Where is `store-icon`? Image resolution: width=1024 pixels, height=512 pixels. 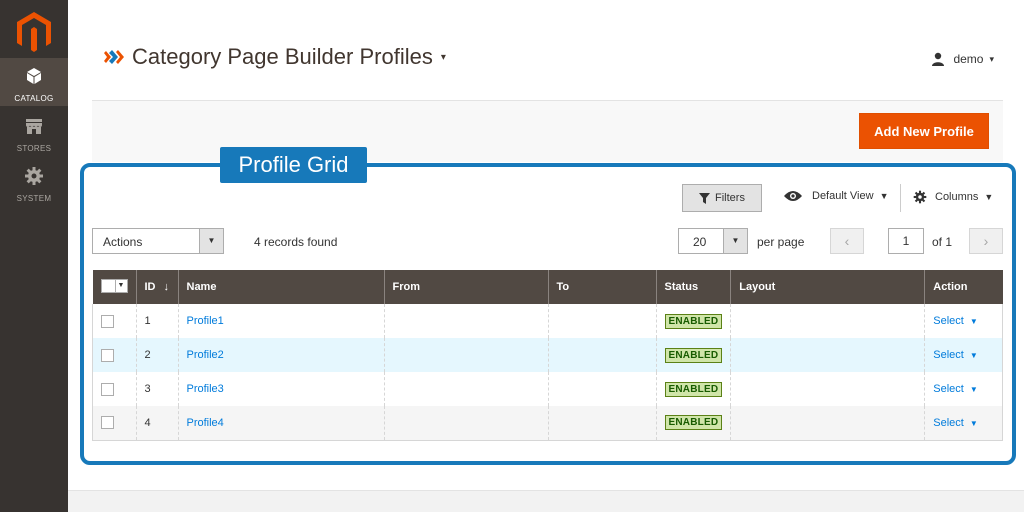 store-icon is located at coordinates (34, 126).